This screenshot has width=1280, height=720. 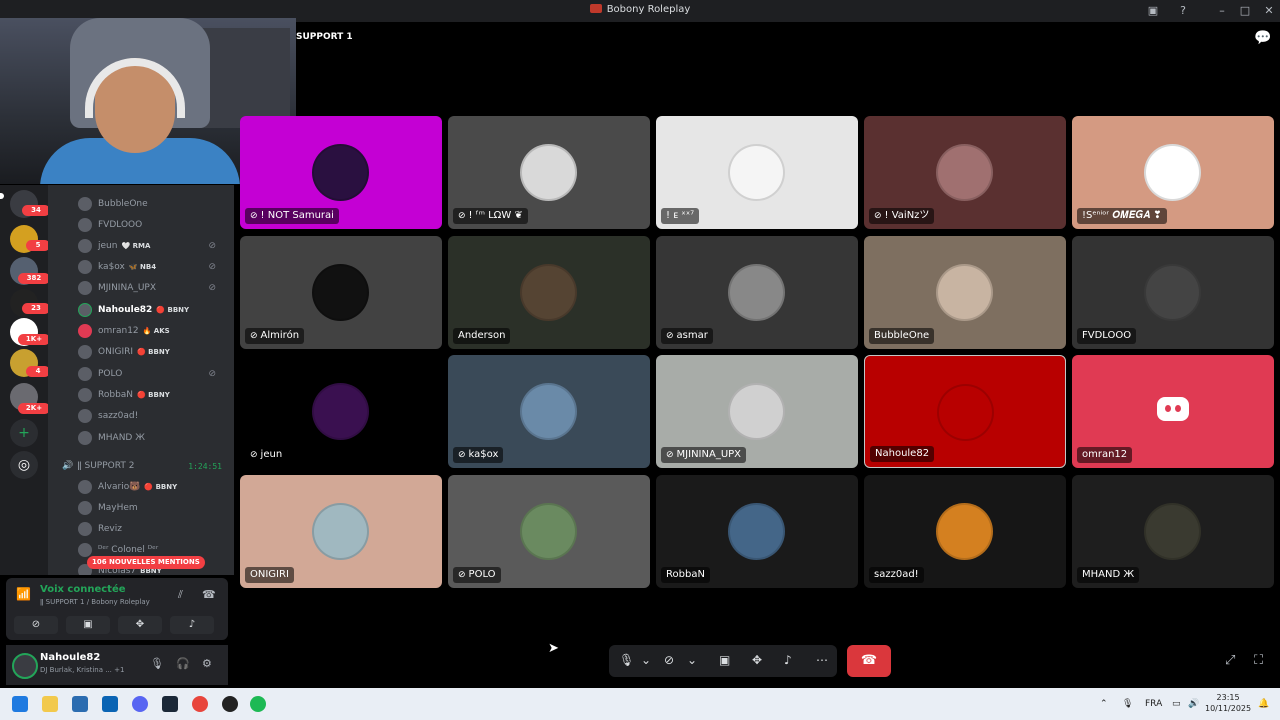 What do you see at coordinates (549, 411) in the screenshot?
I see `participant-tile: ⊘ ka$ox` at bounding box center [549, 411].